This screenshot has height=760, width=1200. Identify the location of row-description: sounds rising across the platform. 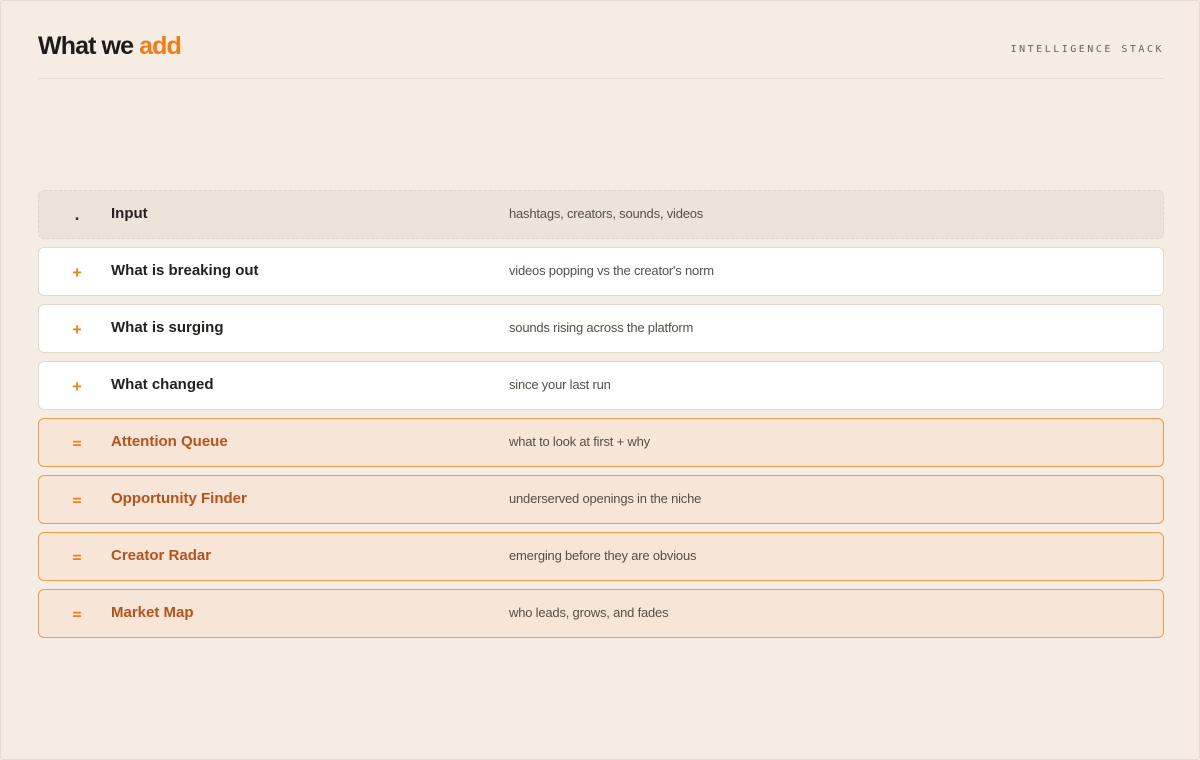
(601, 327).